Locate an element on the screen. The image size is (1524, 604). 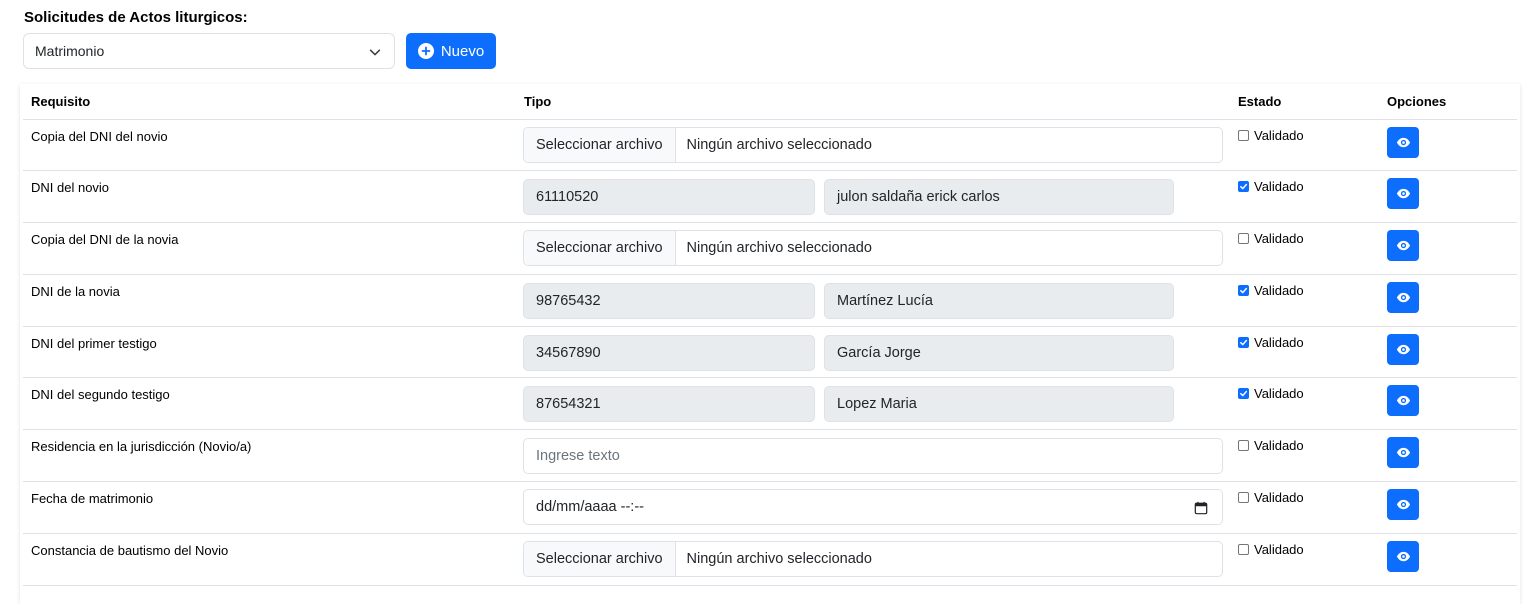
new-button-label: Nuevo is located at coordinates (462, 51).